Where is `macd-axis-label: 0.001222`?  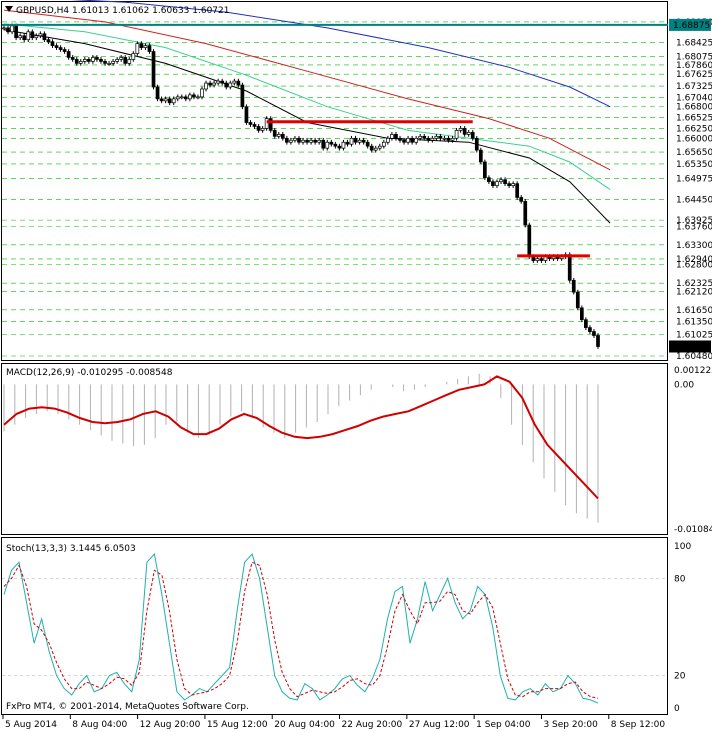 macd-axis-label: 0.001222 is located at coordinates (693, 371).